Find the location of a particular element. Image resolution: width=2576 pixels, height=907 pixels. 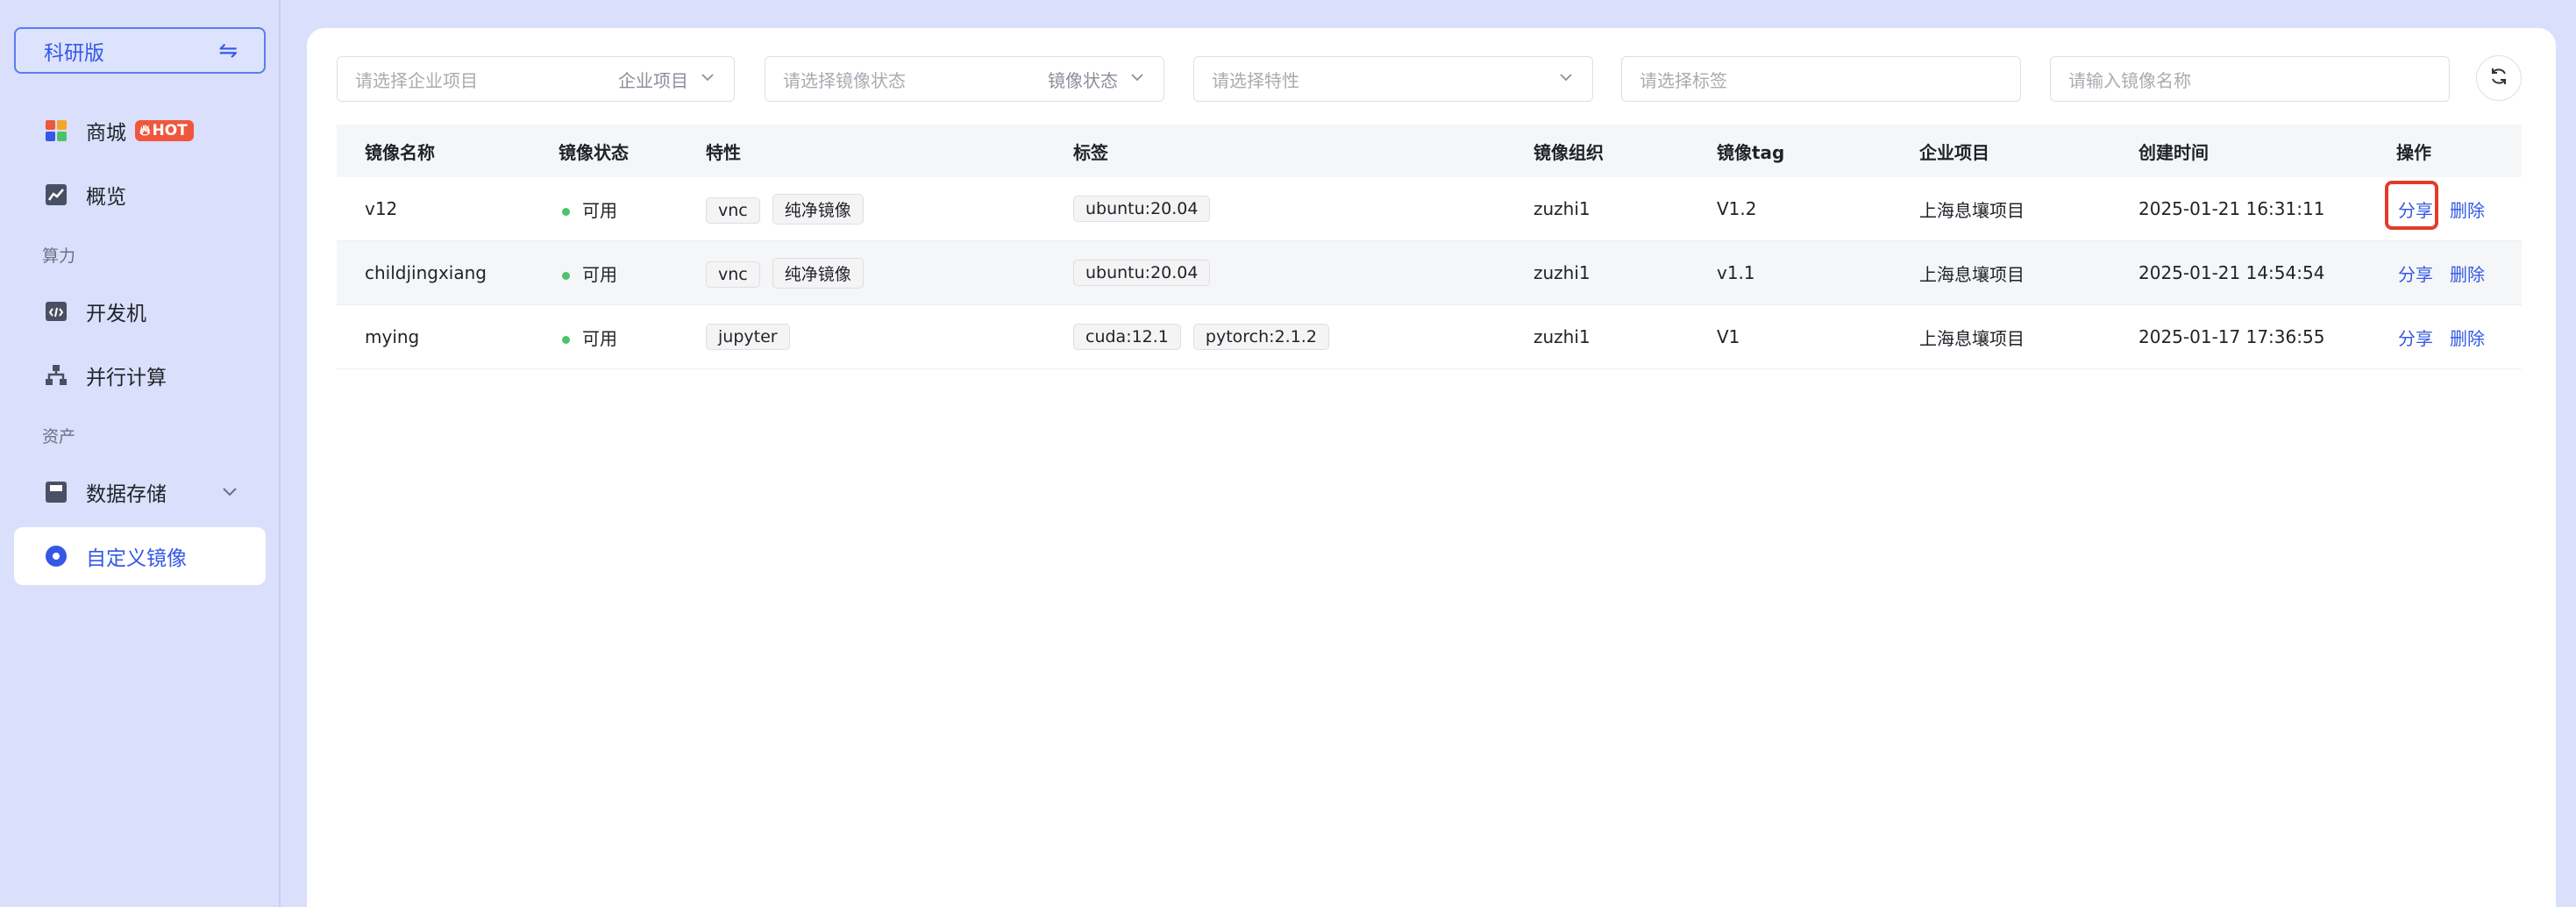

sidebar-item-label: 开发机 is located at coordinates (116, 314).